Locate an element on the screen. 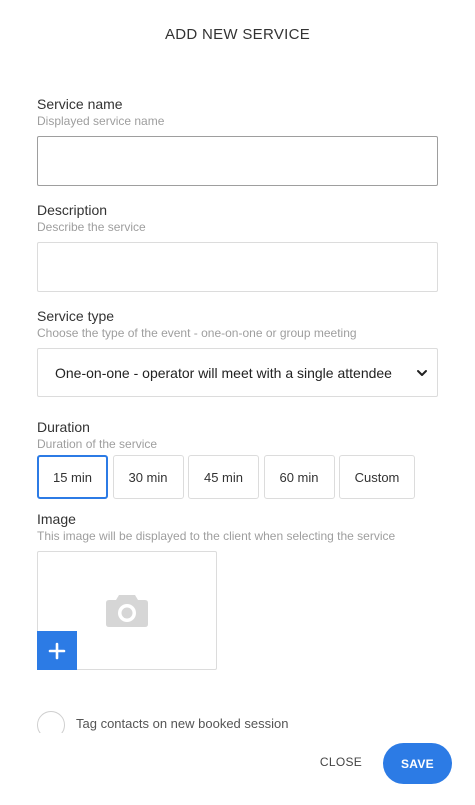 The height and width of the screenshot is (805, 475). description-input is located at coordinates (237, 267).